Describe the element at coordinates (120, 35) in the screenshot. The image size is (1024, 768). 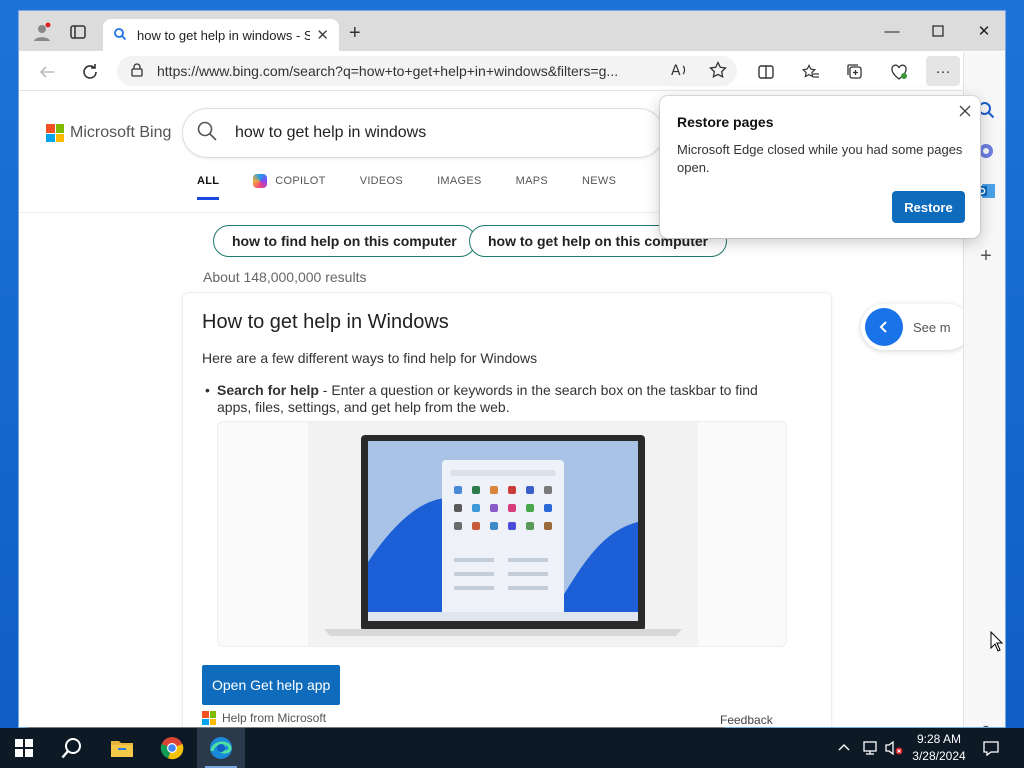
I see `bing-tab-icon` at that location.